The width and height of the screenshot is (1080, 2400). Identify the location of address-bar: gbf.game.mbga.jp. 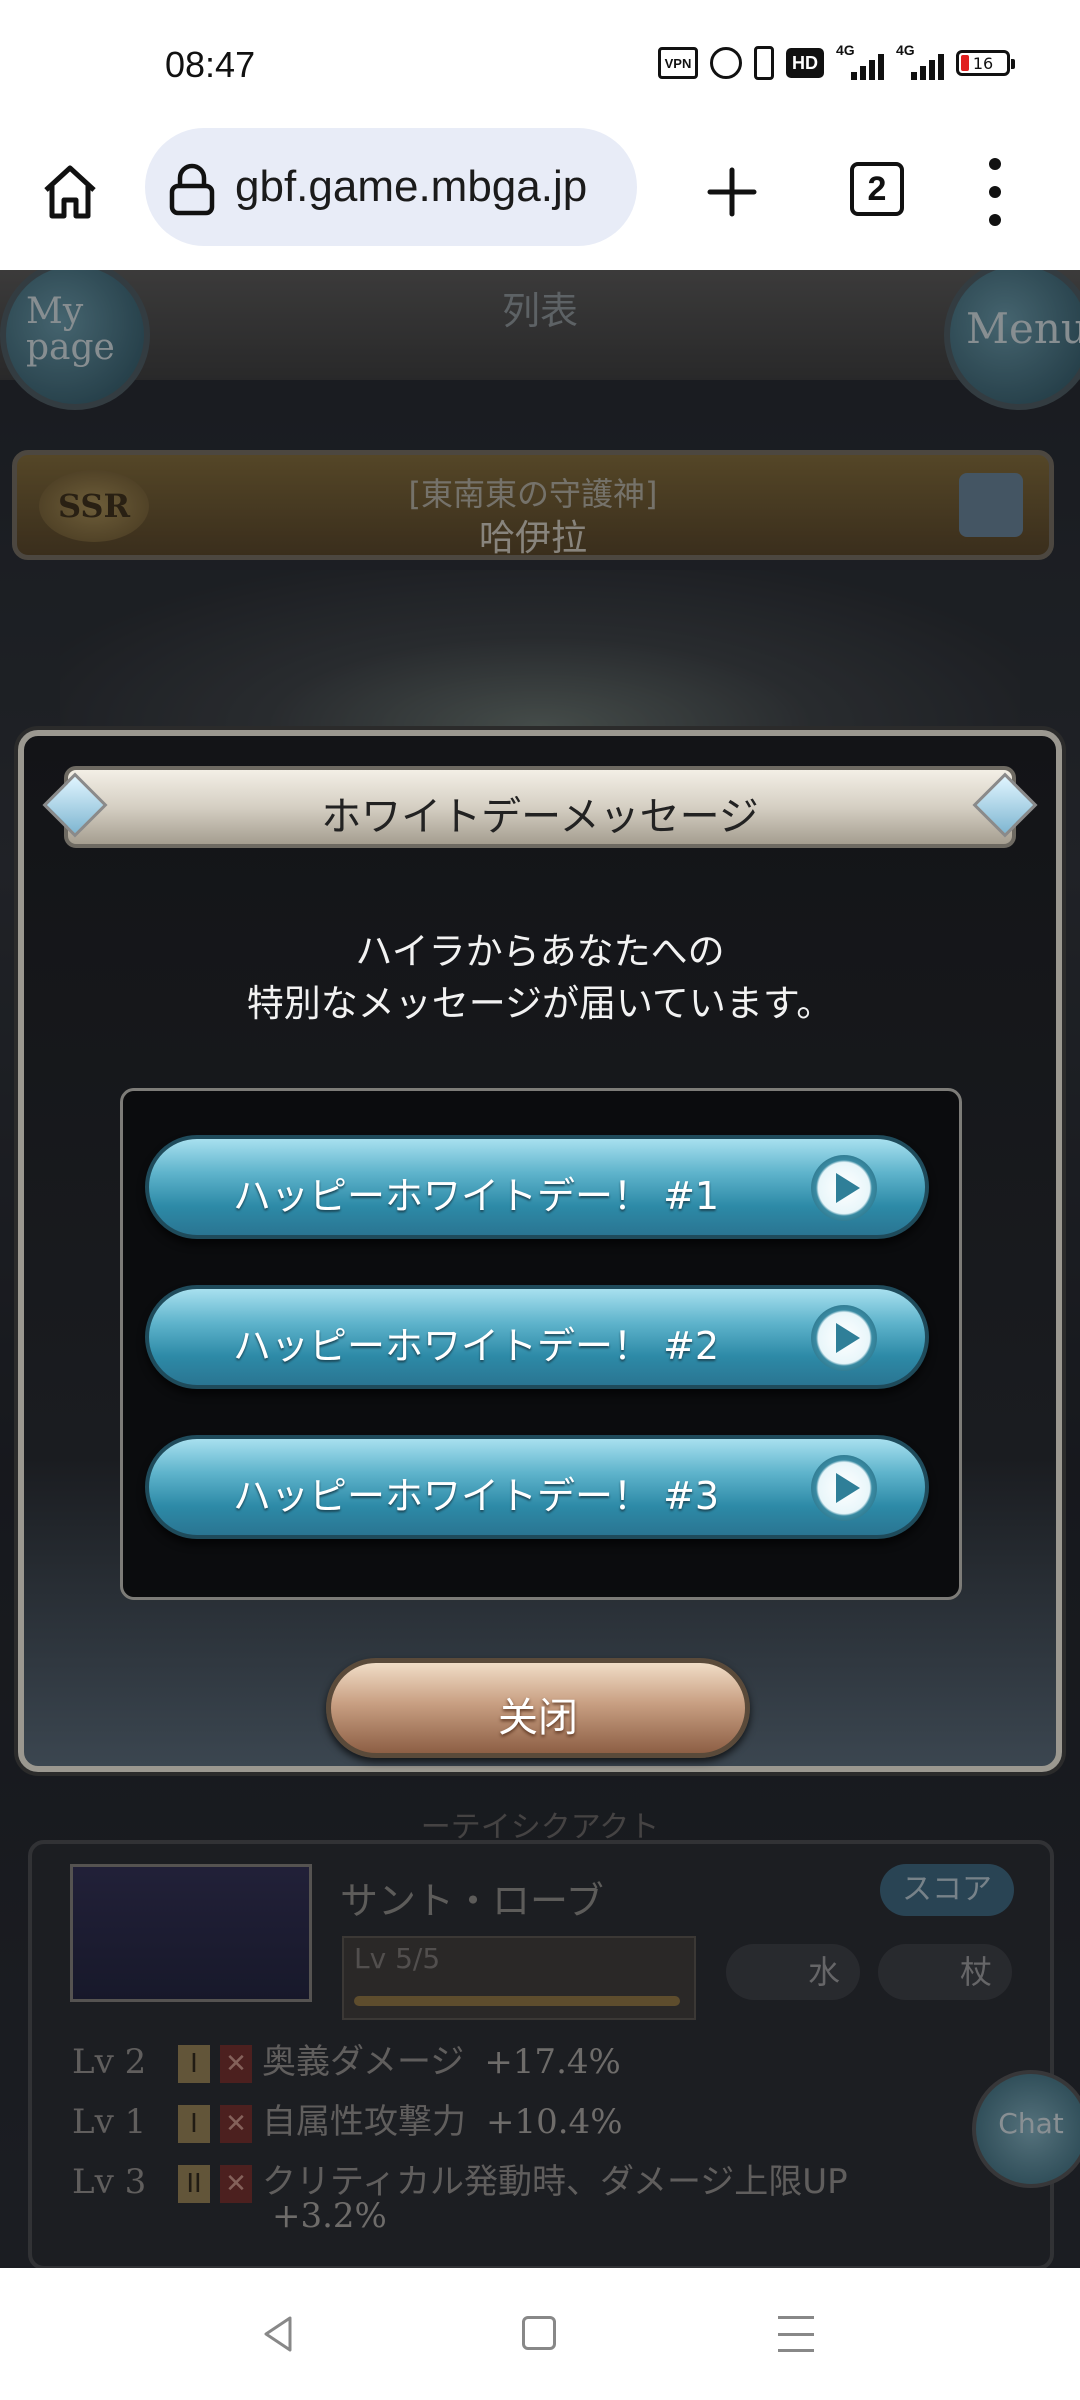
(391, 187).